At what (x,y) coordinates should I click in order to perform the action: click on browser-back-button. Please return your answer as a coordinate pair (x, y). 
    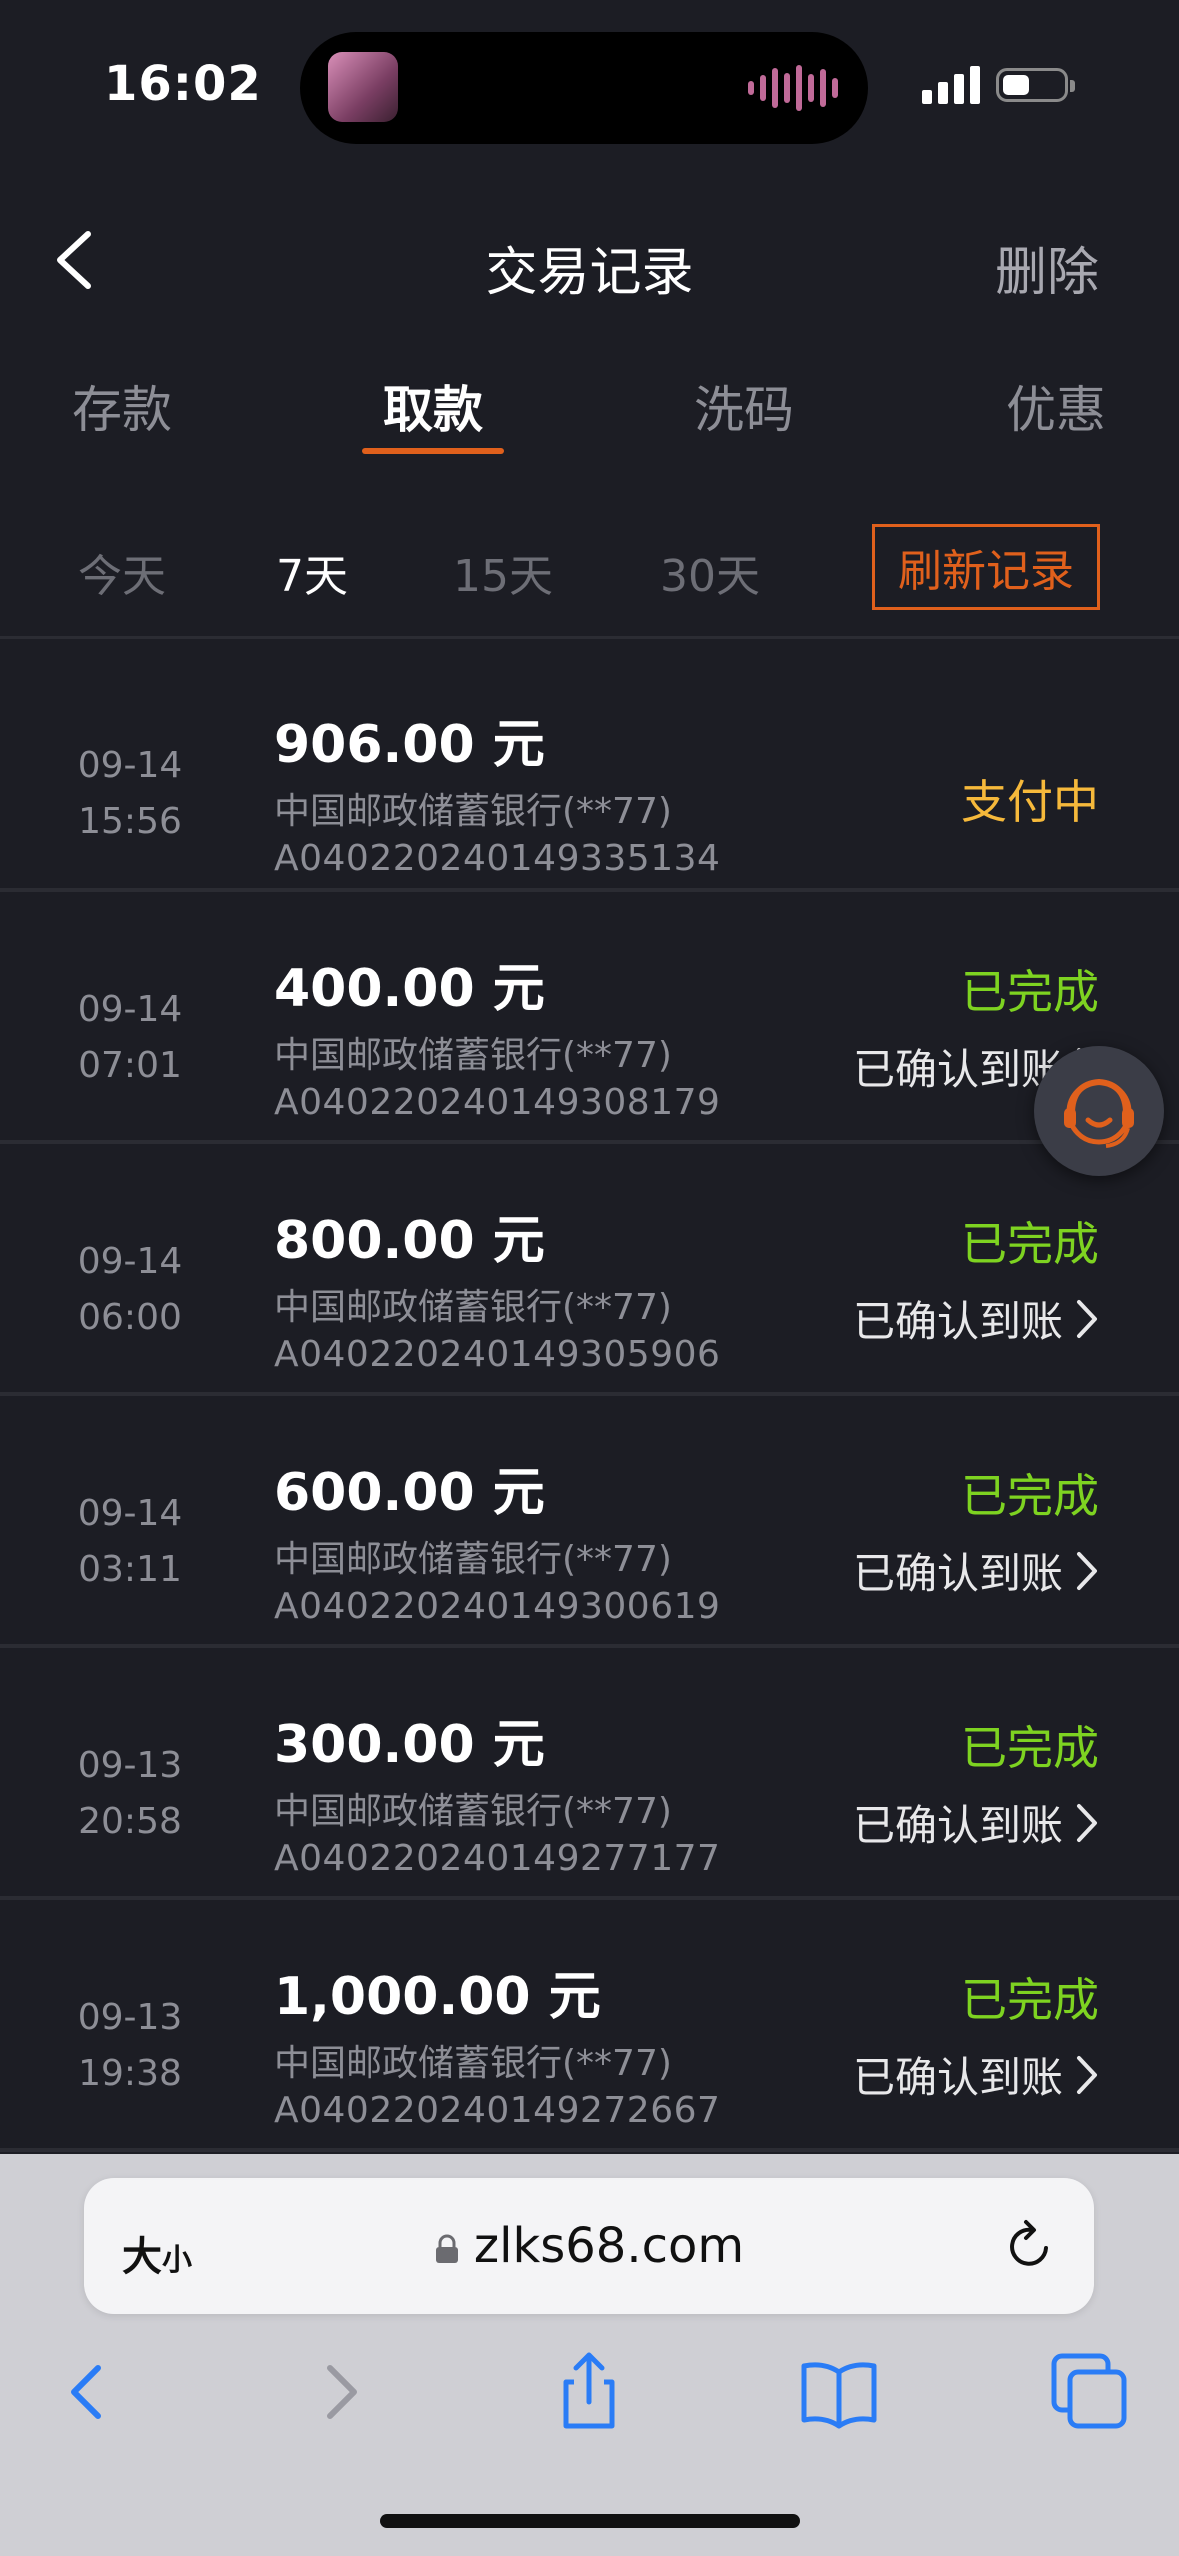
    Looking at the image, I should click on (87, 2391).